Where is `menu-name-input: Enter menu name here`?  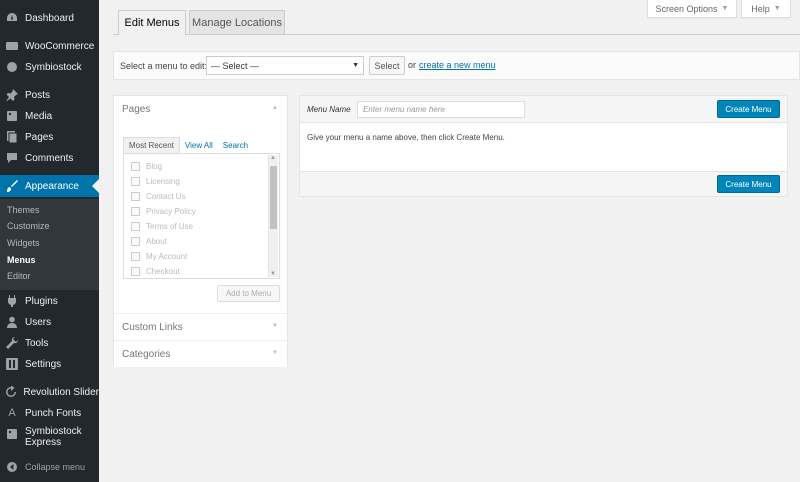
menu-name-input: Enter menu name here is located at coordinates (441, 109).